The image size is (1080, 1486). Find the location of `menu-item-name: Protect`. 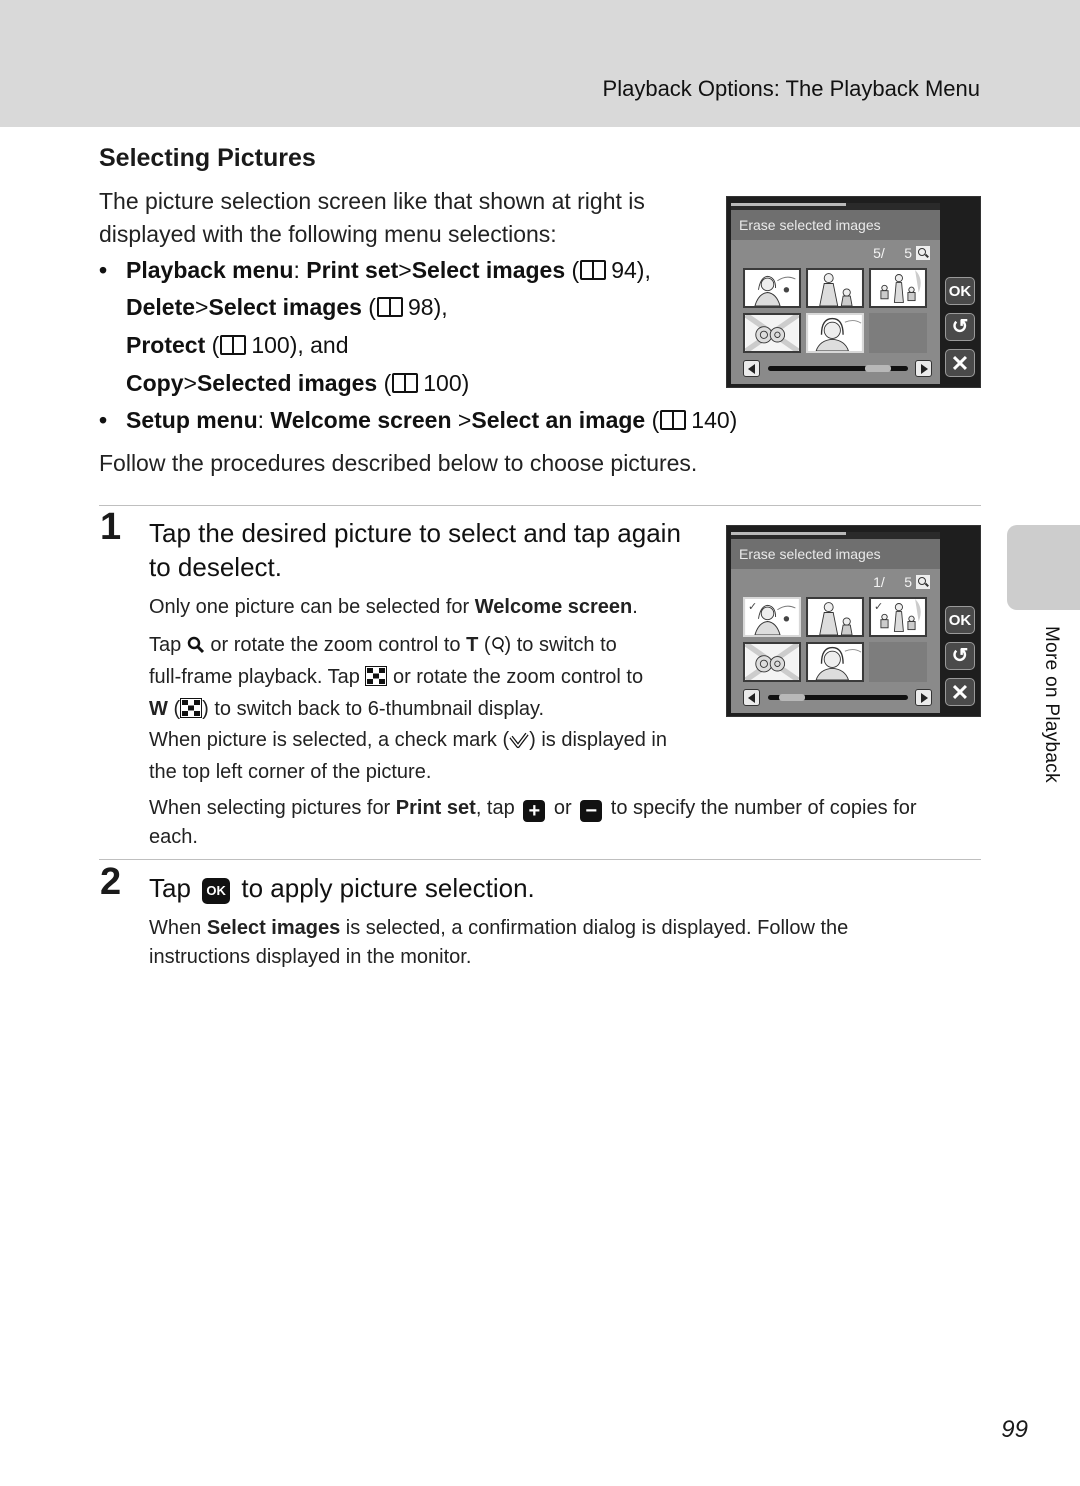

menu-item-name: Protect is located at coordinates (166, 345).